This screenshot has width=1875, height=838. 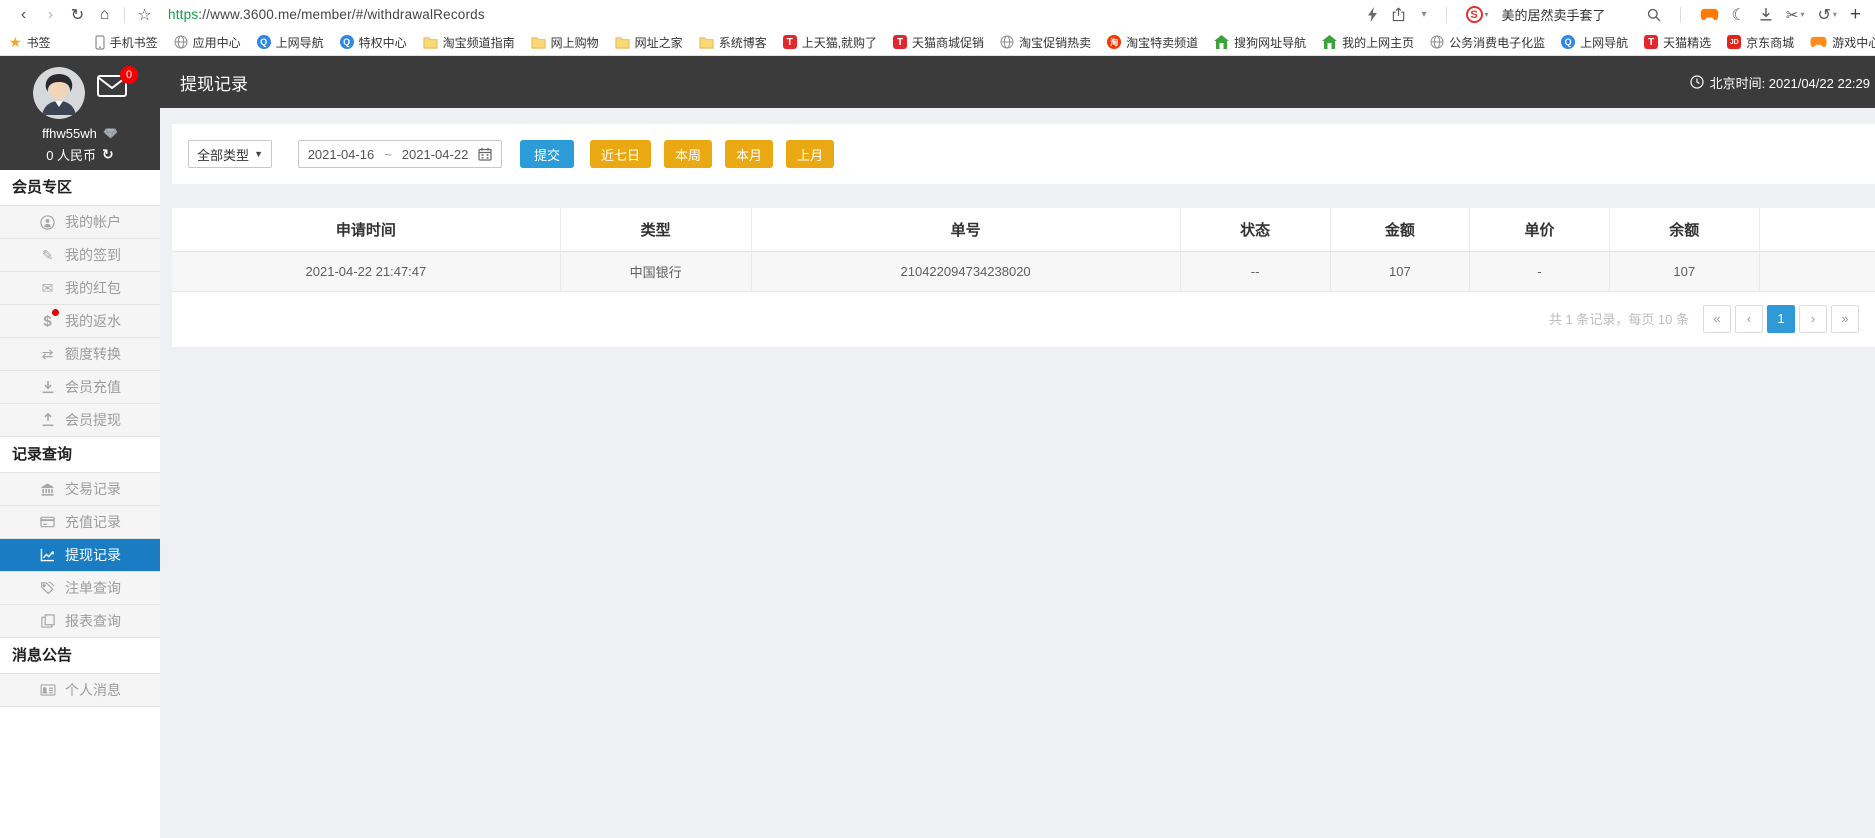 I want to click on bookmark-item: 公务消费电子化监, so click(x=1487, y=42).